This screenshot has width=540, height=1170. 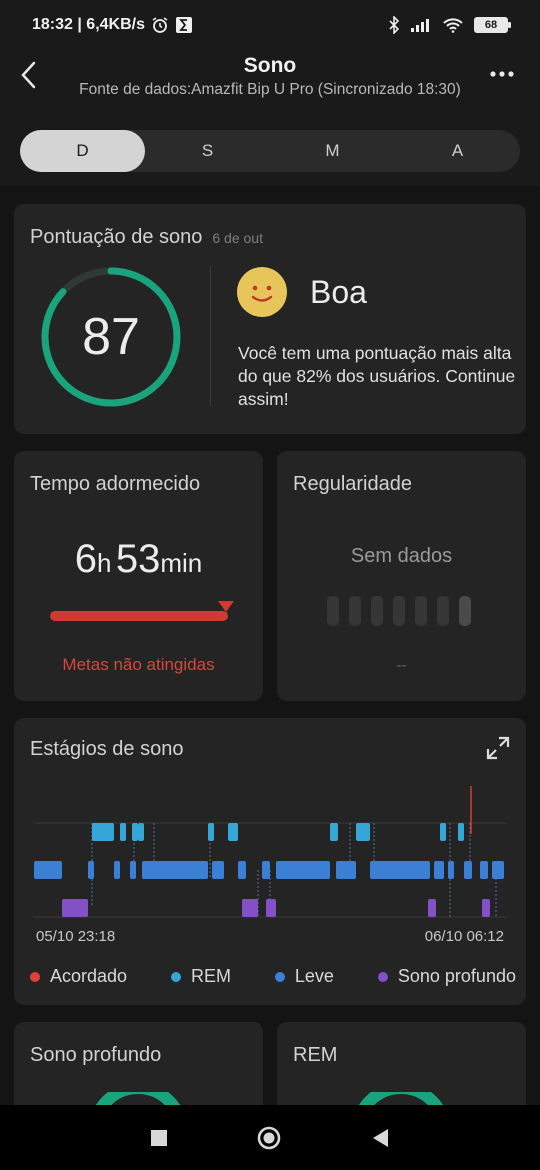 What do you see at coordinates (160, 25) in the screenshot?
I see `alarm-icon` at bounding box center [160, 25].